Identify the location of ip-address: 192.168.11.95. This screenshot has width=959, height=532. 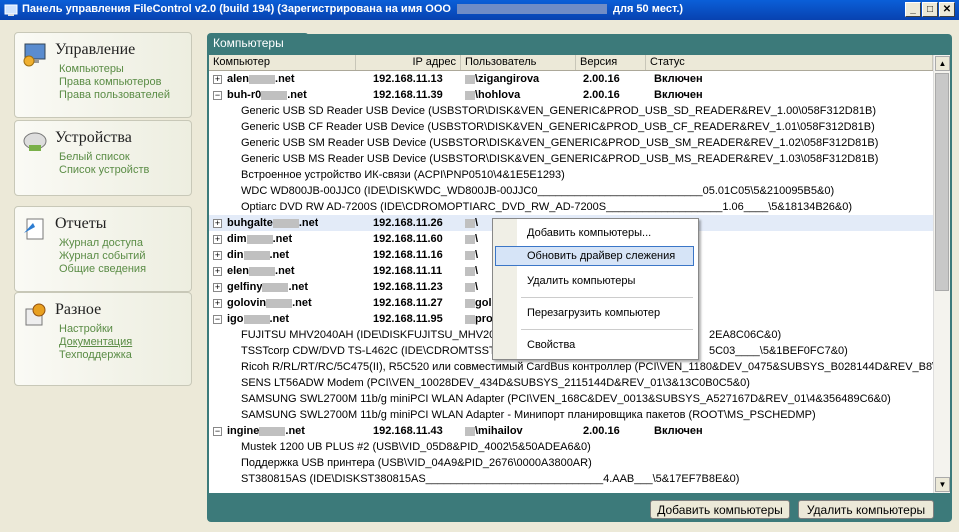
(408, 319).